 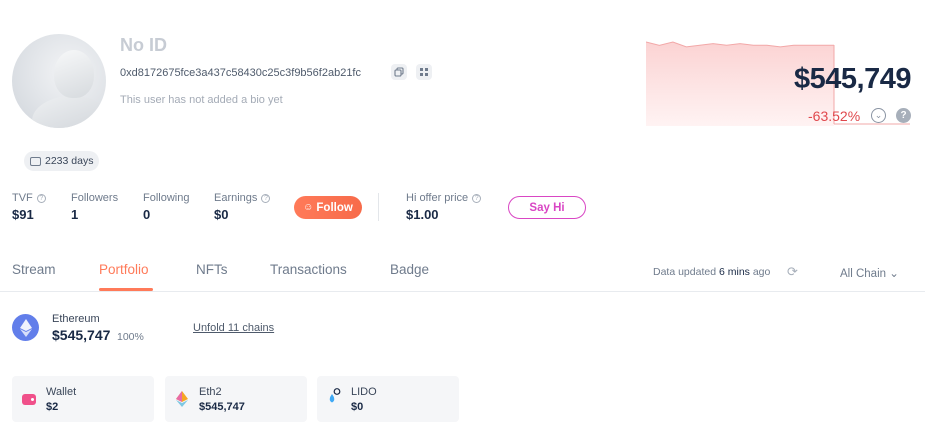 What do you see at coordinates (222, 407) in the screenshot?
I see `protocol-value: $545,747` at bounding box center [222, 407].